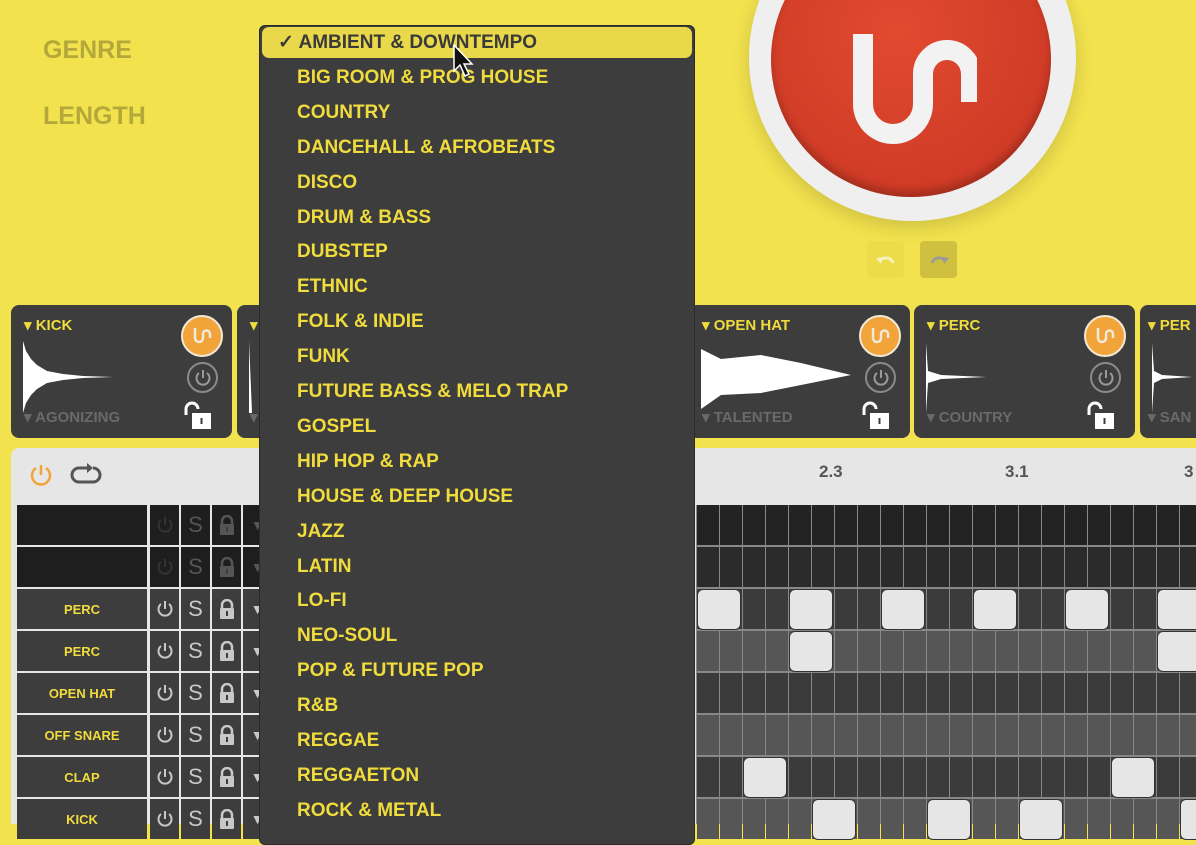 This screenshot has height=845, width=1196. What do you see at coordinates (799, 371) in the screenshot?
I see `sample-card: ▾ OPEN HAT ▾ TALENTED` at bounding box center [799, 371].